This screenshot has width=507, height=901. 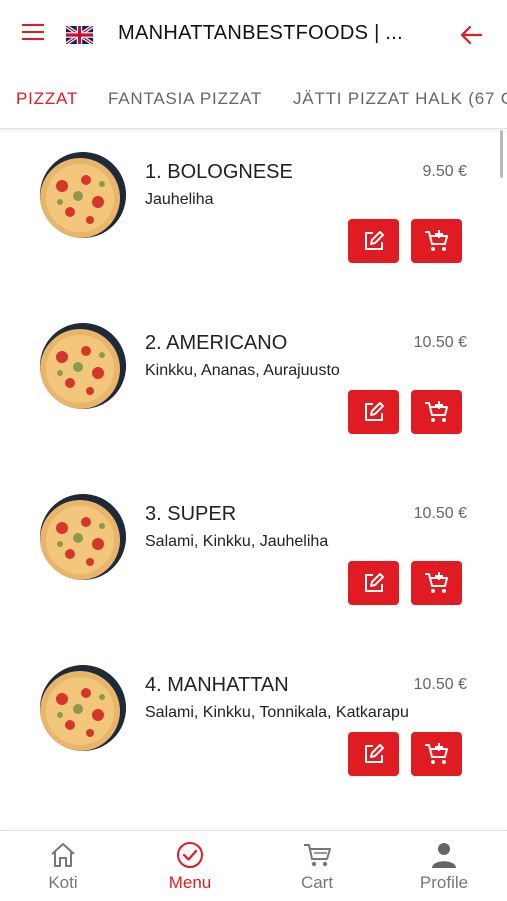 What do you see at coordinates (63, 855) in the screenshot?
I see `home-icon` at bounding box center [63, 855].